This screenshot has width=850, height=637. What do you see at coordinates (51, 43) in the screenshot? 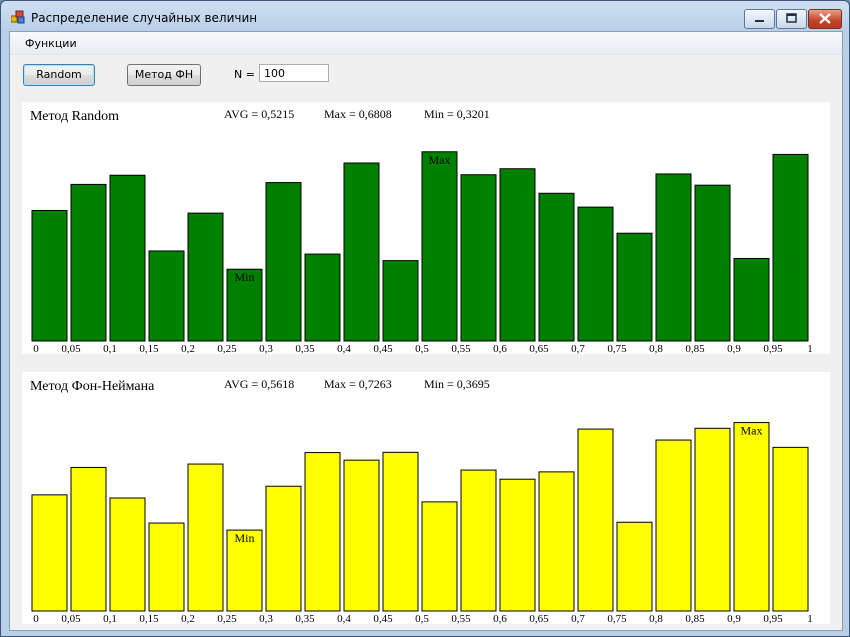
I see `menu-item-functions: Функции` at bounding box center [51, 43].